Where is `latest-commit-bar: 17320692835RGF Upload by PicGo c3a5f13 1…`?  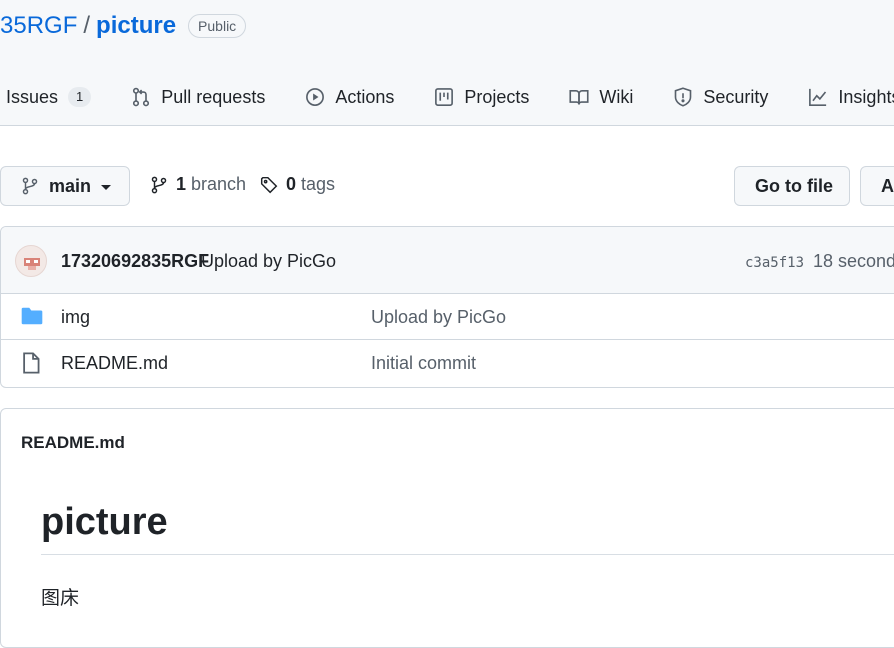 latest-commit-bar: 17320692835RGF Upload by PicGo c3a5f13 1… is located at coordinates (447, 260).